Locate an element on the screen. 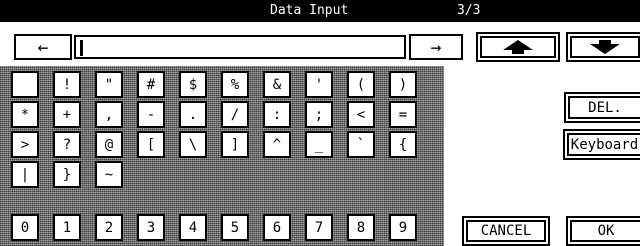 This screenshot has height=246, width=640. delete-button: DEL. is located at coordinates (602, 107).